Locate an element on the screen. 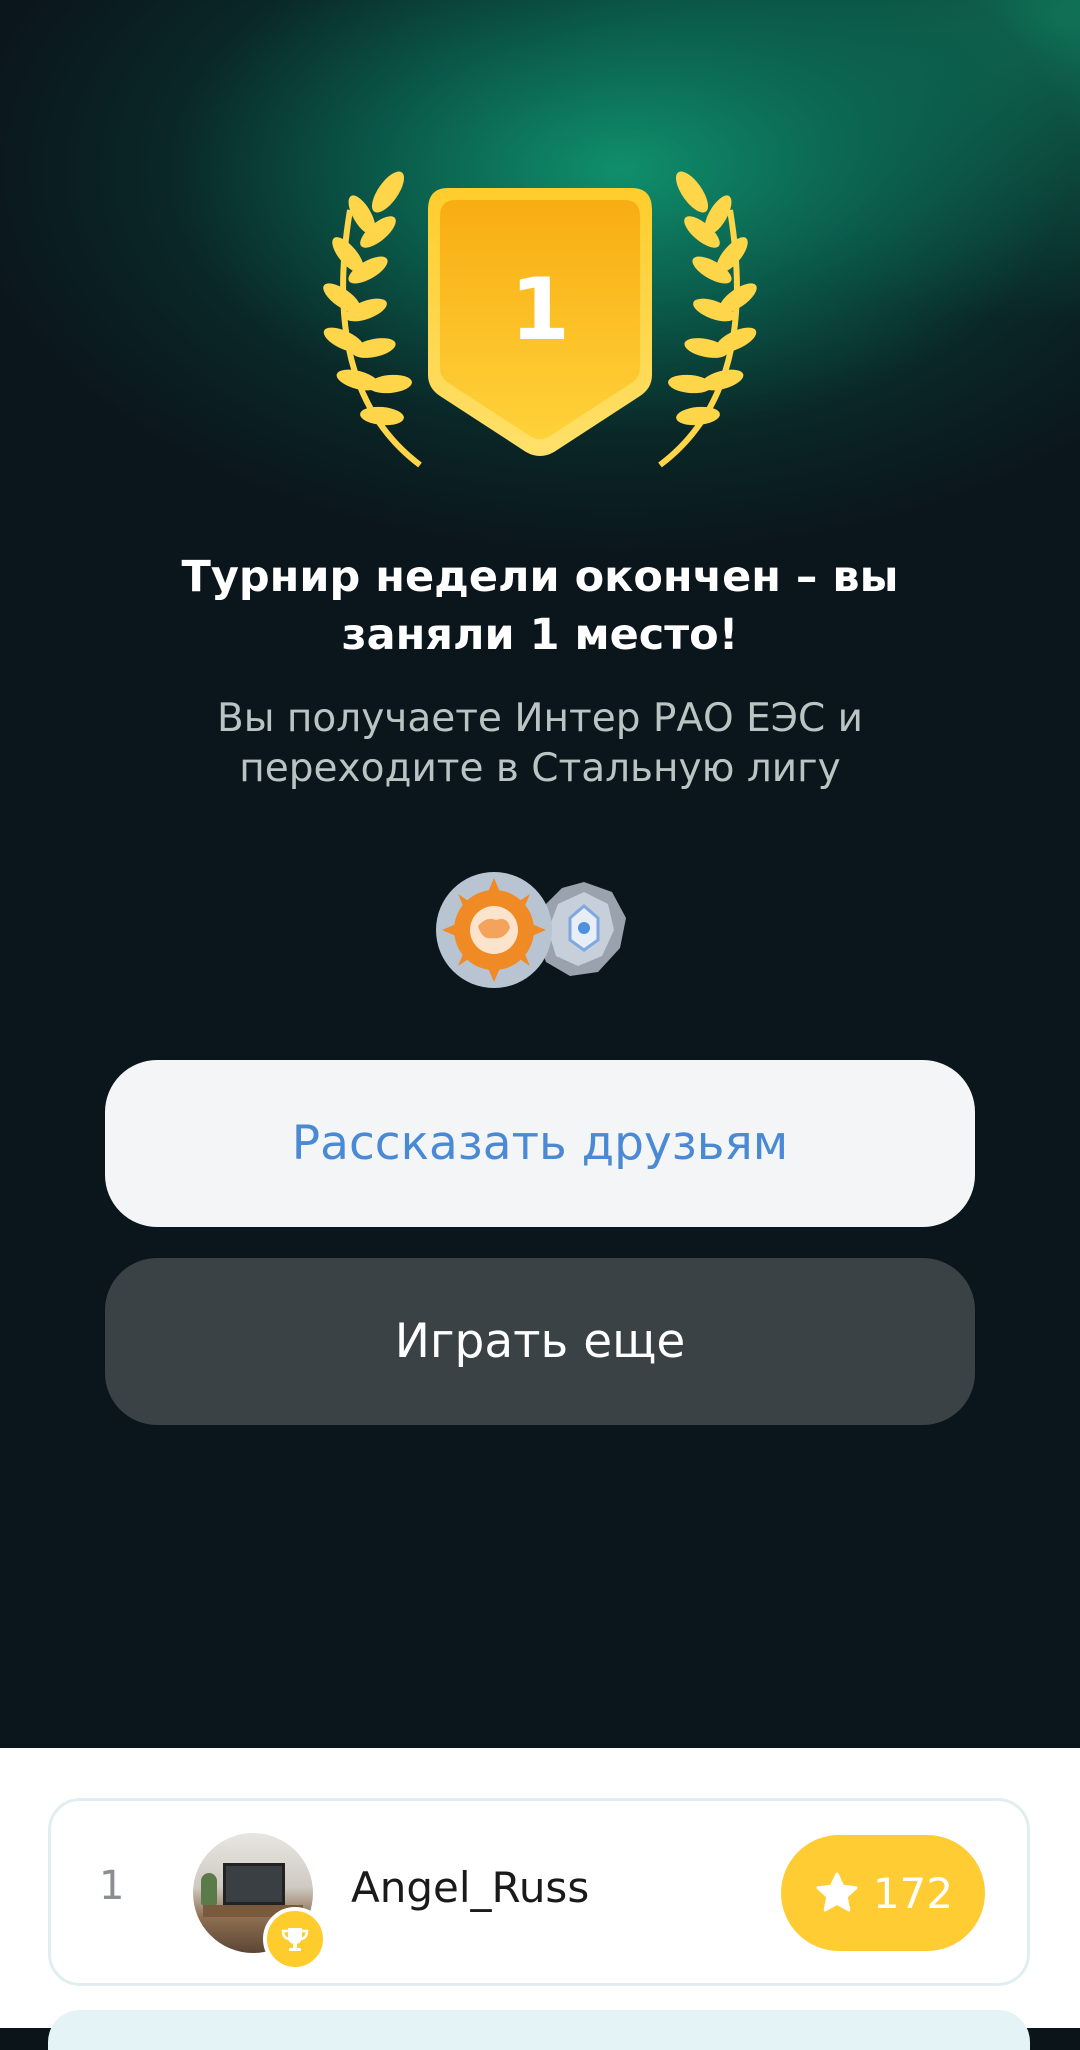 The height and width of the screenshot is (2050, 1080). play-again-button: Играть еще is located at coordinates (540, 1341).